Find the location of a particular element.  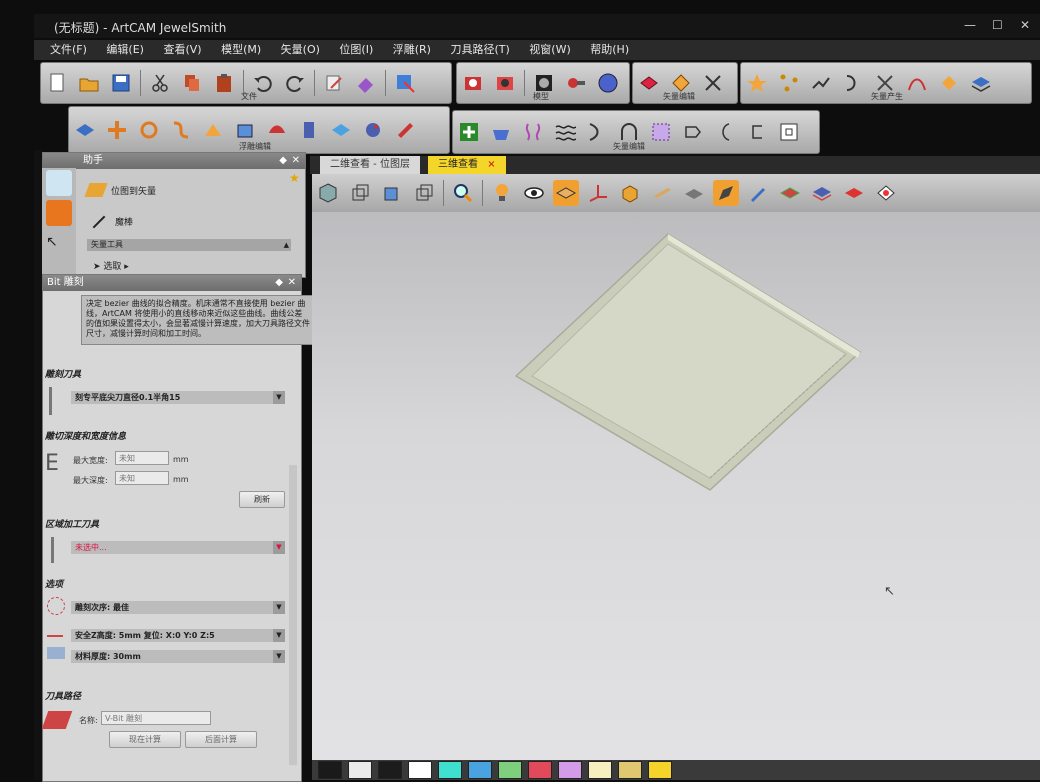

iso-view-icon is located at coordinates (328, 193).